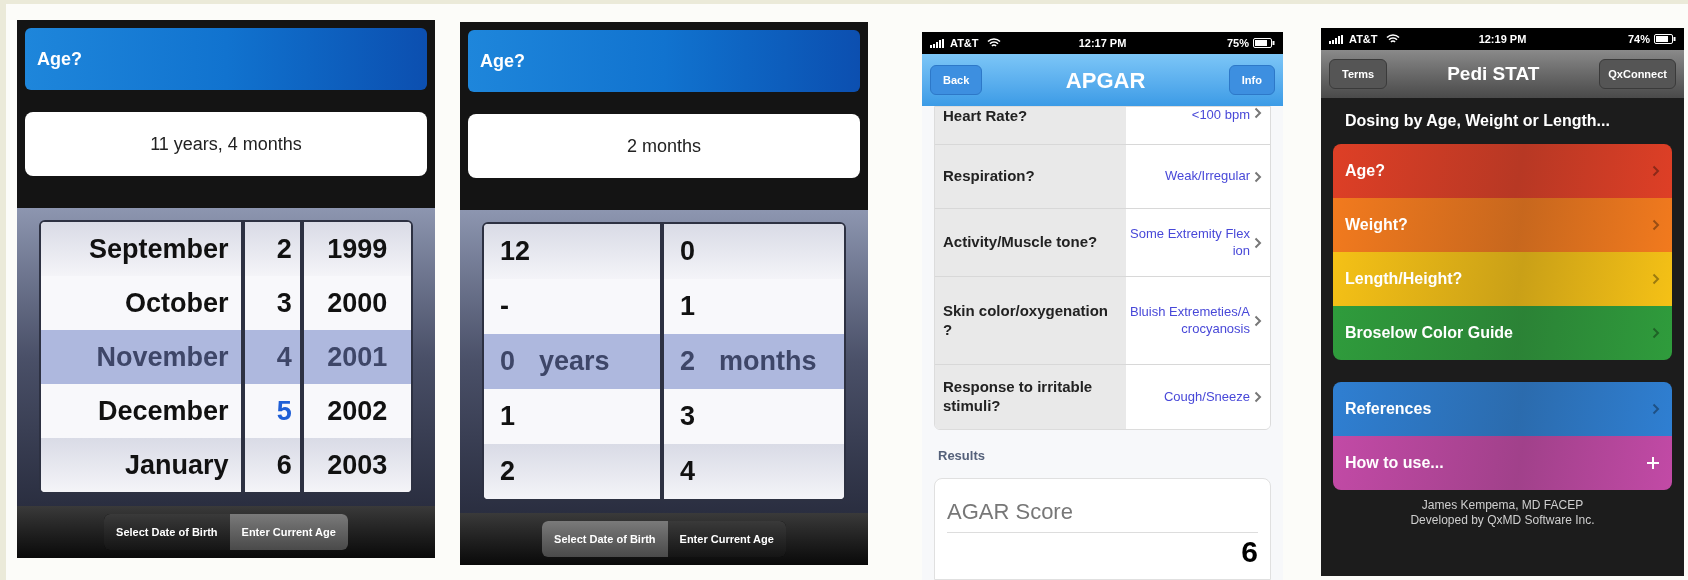 Image resolution: width=1688 pixels, height=580 pixels. What do you see at coordinates (1638, 39) in the screenshot?
I see `battery-percent: 74%` at bounding box center [1638, 39].